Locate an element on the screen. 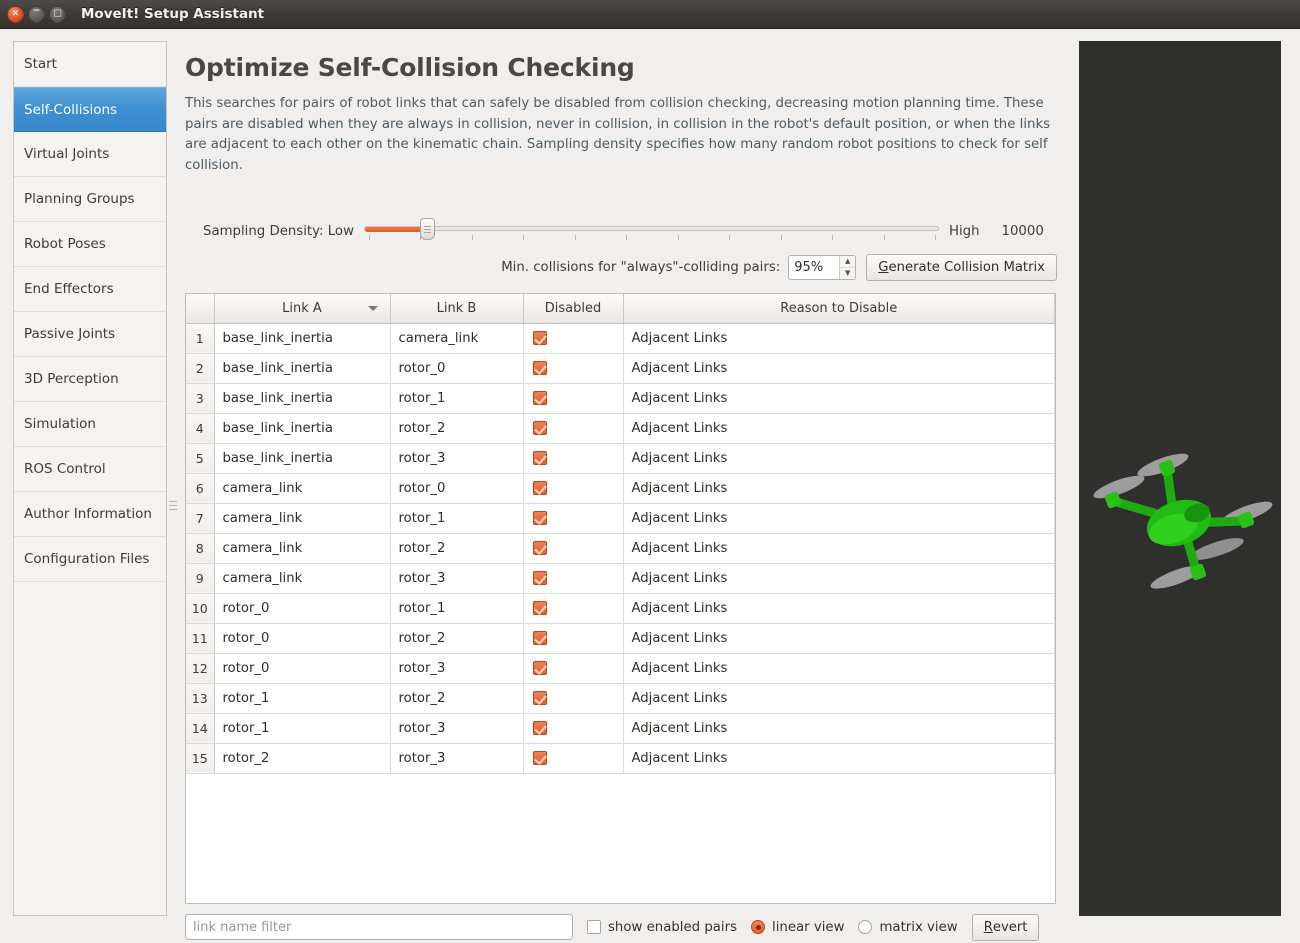 The image size is (1300, 943). table-row: 12 rotor_0 rotor_3 Adjacent Links is located at coordinates (620, 668).